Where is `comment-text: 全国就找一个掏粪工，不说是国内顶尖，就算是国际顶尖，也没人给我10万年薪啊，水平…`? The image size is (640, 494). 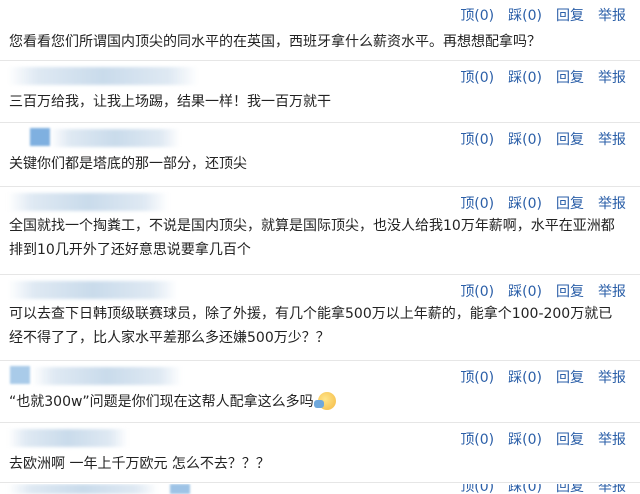
comment-text: 全国就找一个掏粪工，不说是国内顶尖，就算是国际顶尖，也没人给我10万年薪啊，水平… is located at coordinates (312, 238).